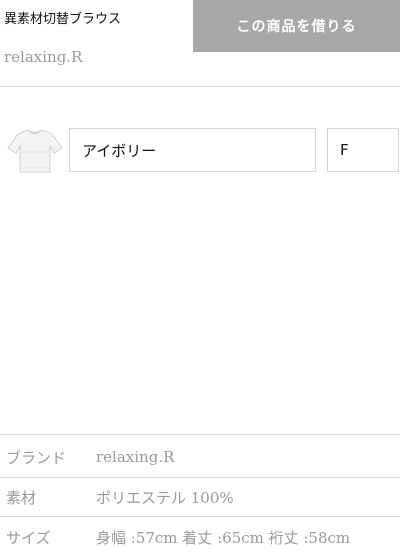 The height and width of the screenshot is (560, 400). I want to click on blouse-thumbnail-icon, so click(35, 151).